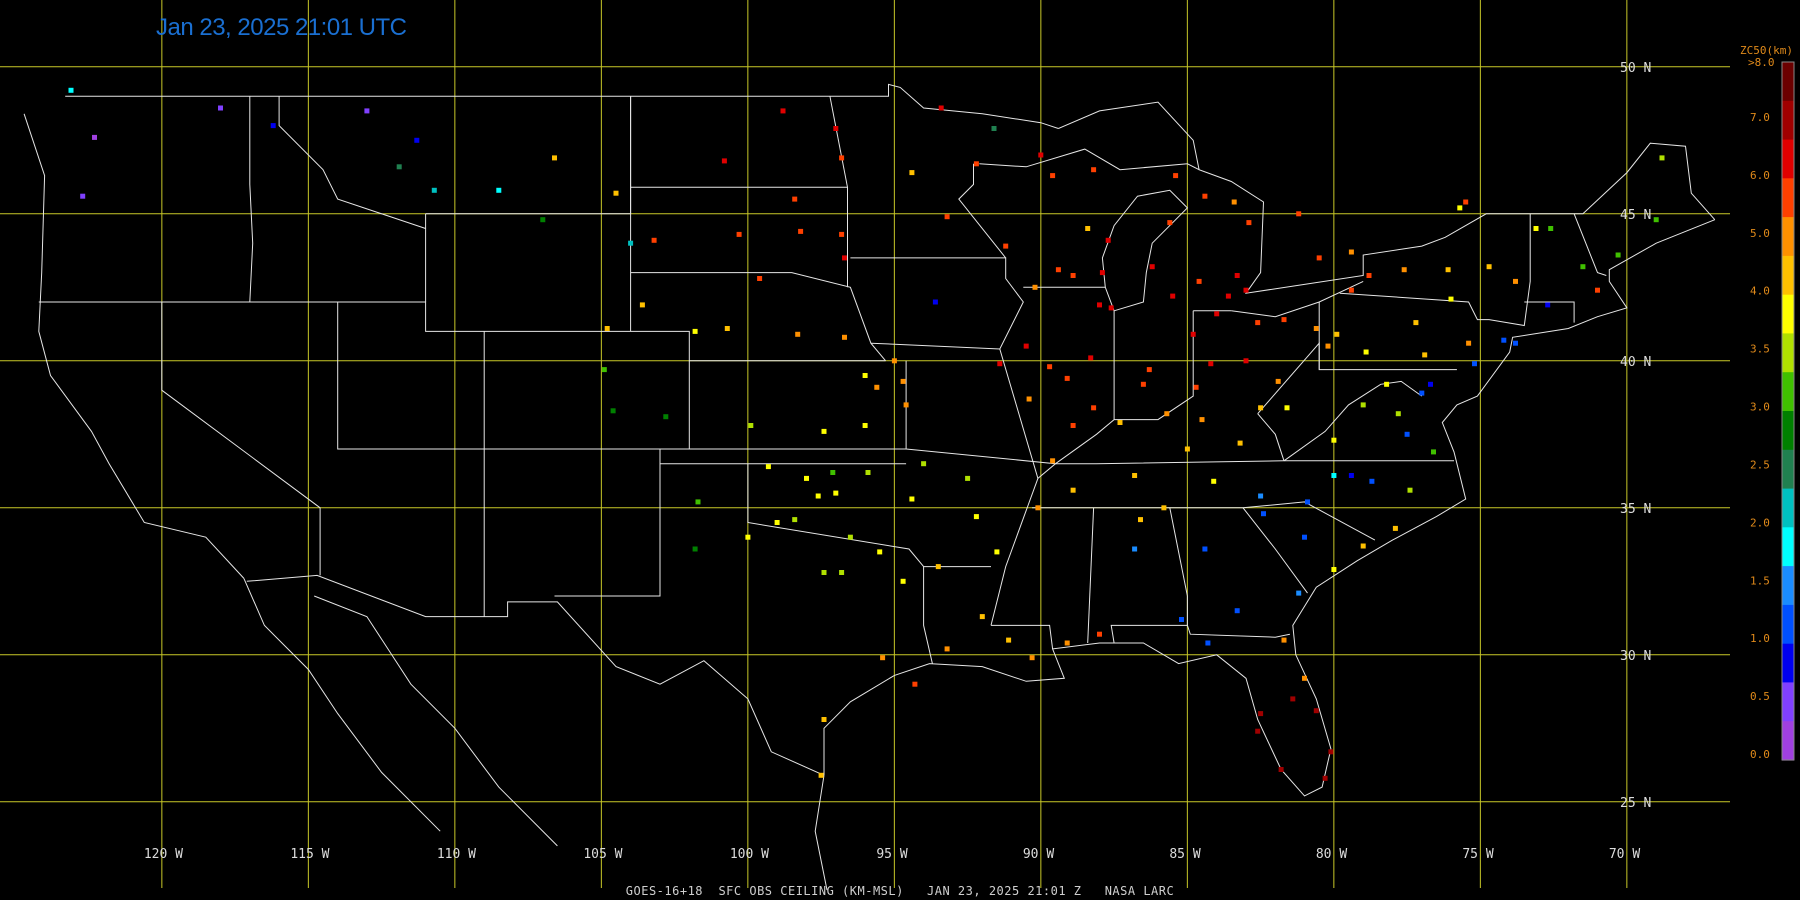 The height and width of the screenshot is (900, 1800). What do you see at coordinates (1635, 68) in the screenshot?
I see `lat-label: 50 N` at bounding box center [1635, 68].